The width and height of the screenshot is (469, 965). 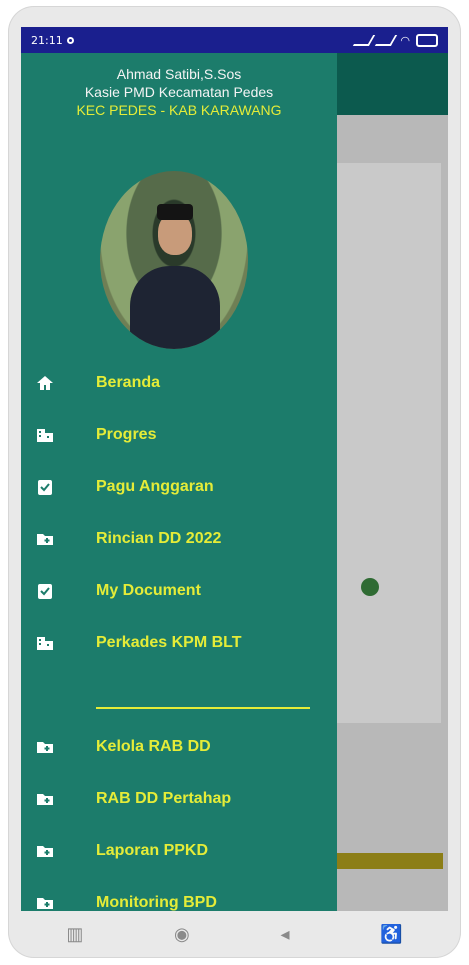 I want to click on battery-icon, so click(x=427, y=40).